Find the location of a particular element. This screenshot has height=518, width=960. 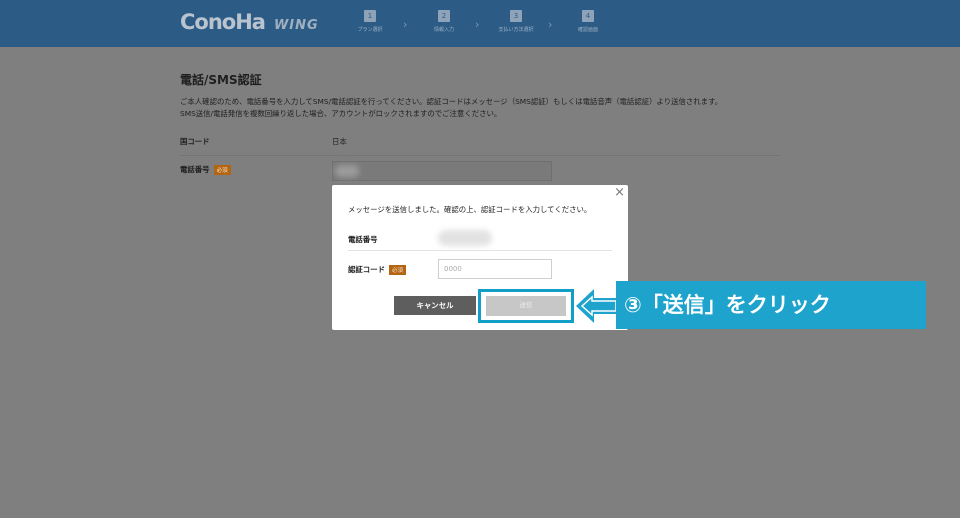

country-code-row: 国コード 日本 is located at coordinates (480, 143).